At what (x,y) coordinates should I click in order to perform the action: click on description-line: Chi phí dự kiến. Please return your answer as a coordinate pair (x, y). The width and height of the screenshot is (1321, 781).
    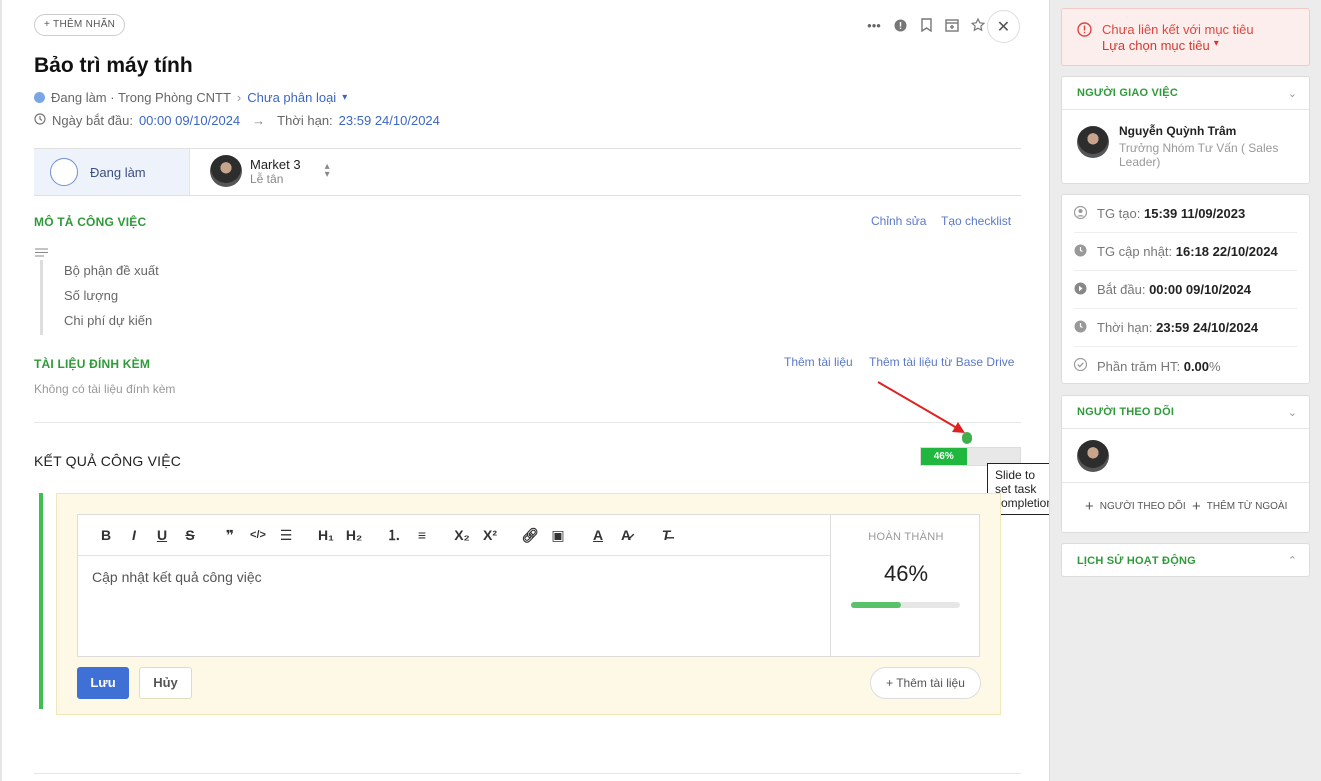
    Looking at the image, I should click on (108, 320).